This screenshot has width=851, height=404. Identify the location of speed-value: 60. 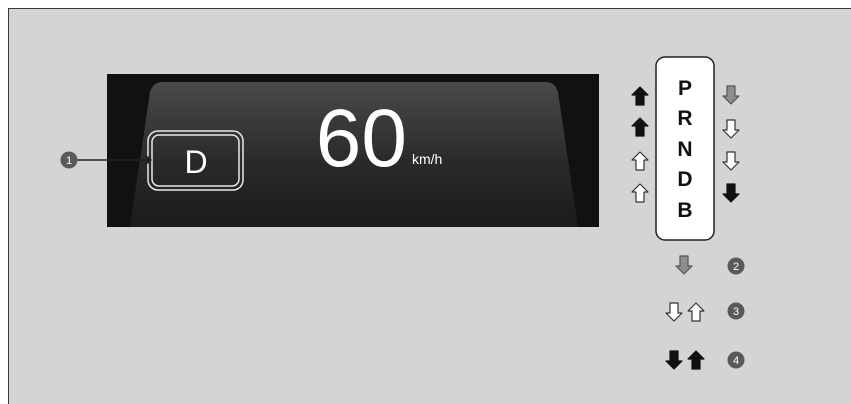
(361, 138).